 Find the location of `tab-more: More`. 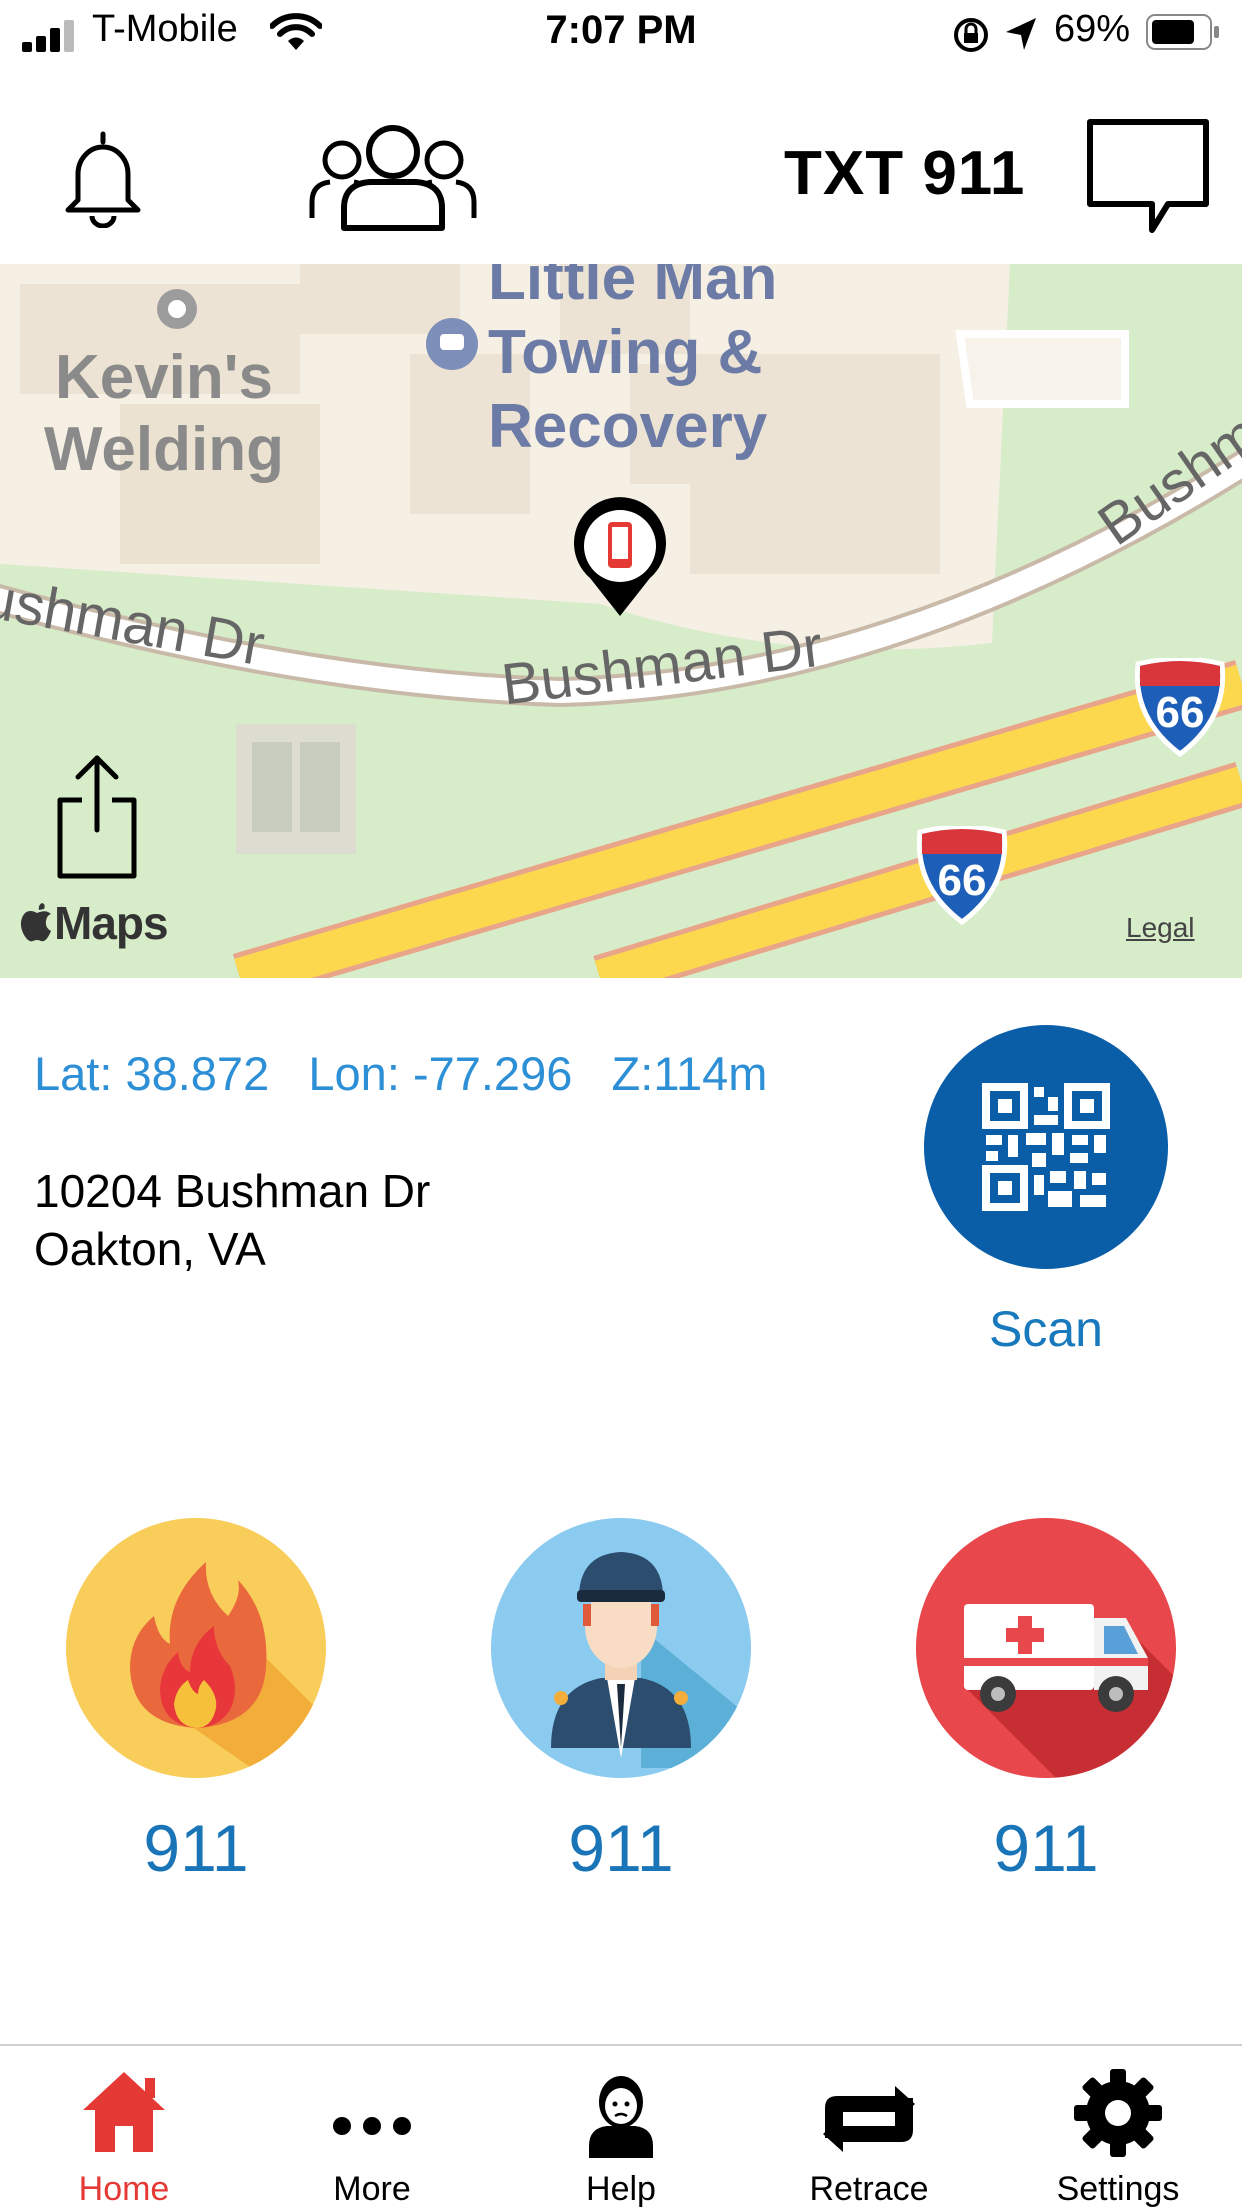

tab-more: More is located at coordinates (372, 2128).